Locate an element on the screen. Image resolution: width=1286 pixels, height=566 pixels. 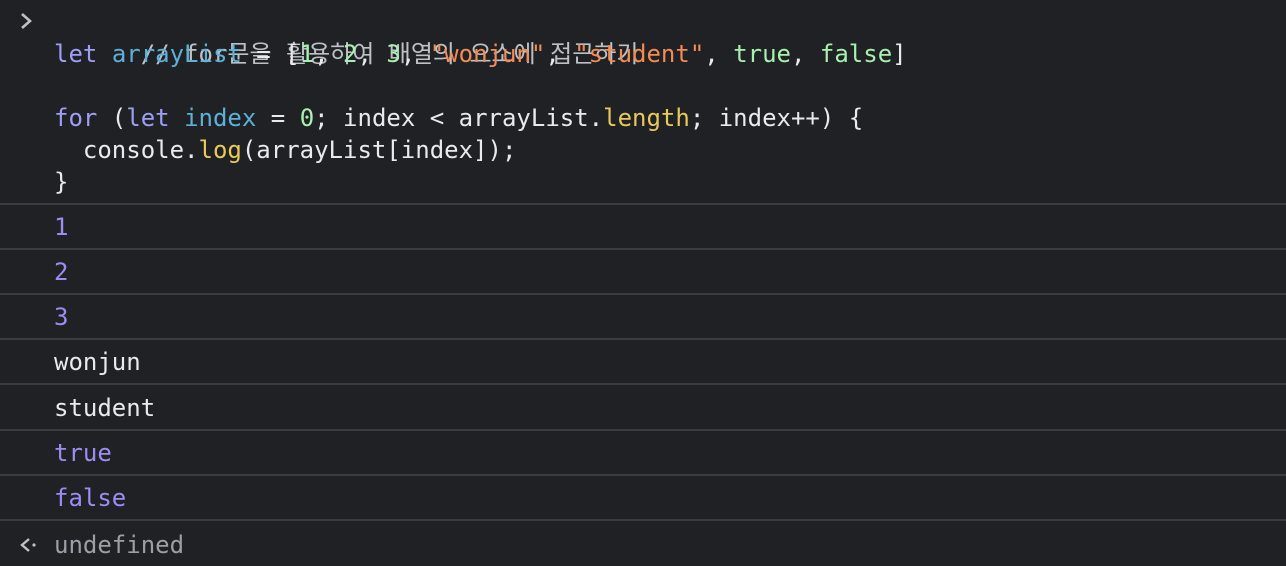
property-length: length is located at coordinates (646, 118).